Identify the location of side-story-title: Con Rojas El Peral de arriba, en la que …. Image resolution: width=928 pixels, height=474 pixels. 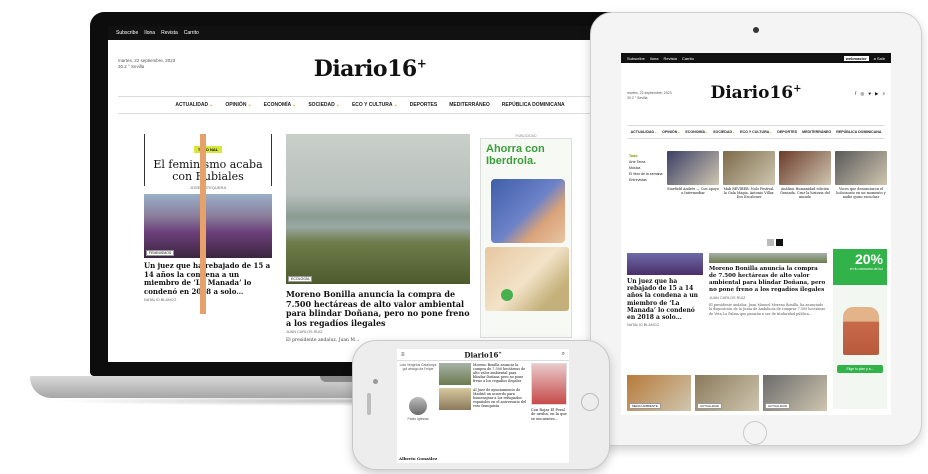
(549, 414).